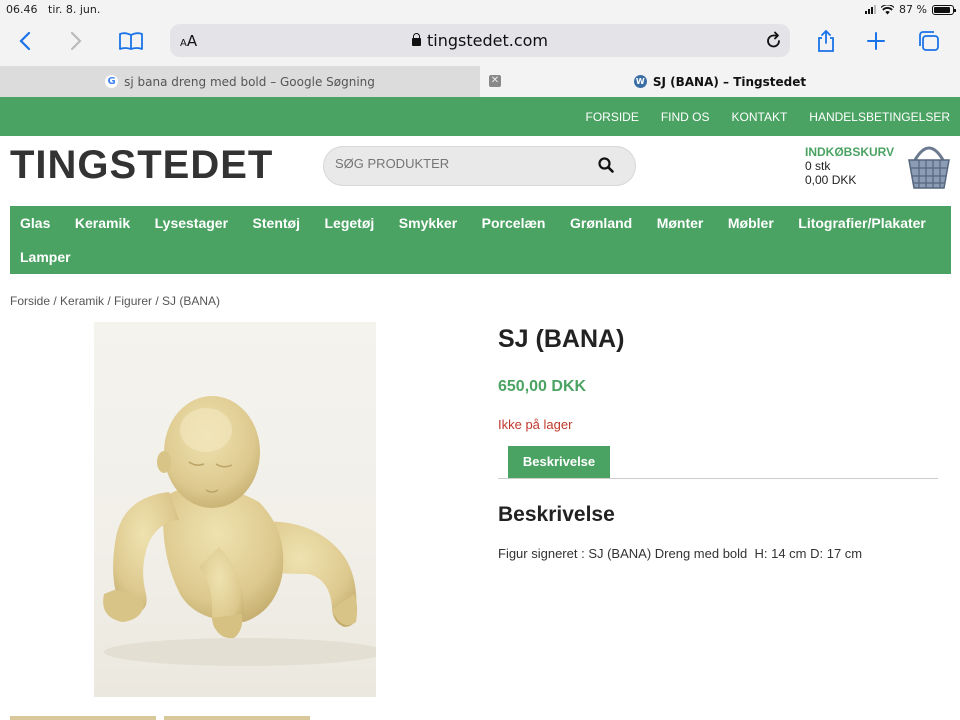  I want to click on cart-summary: INDKØBSKURV 0 stk 0,00 DKK, so click(849, 166).